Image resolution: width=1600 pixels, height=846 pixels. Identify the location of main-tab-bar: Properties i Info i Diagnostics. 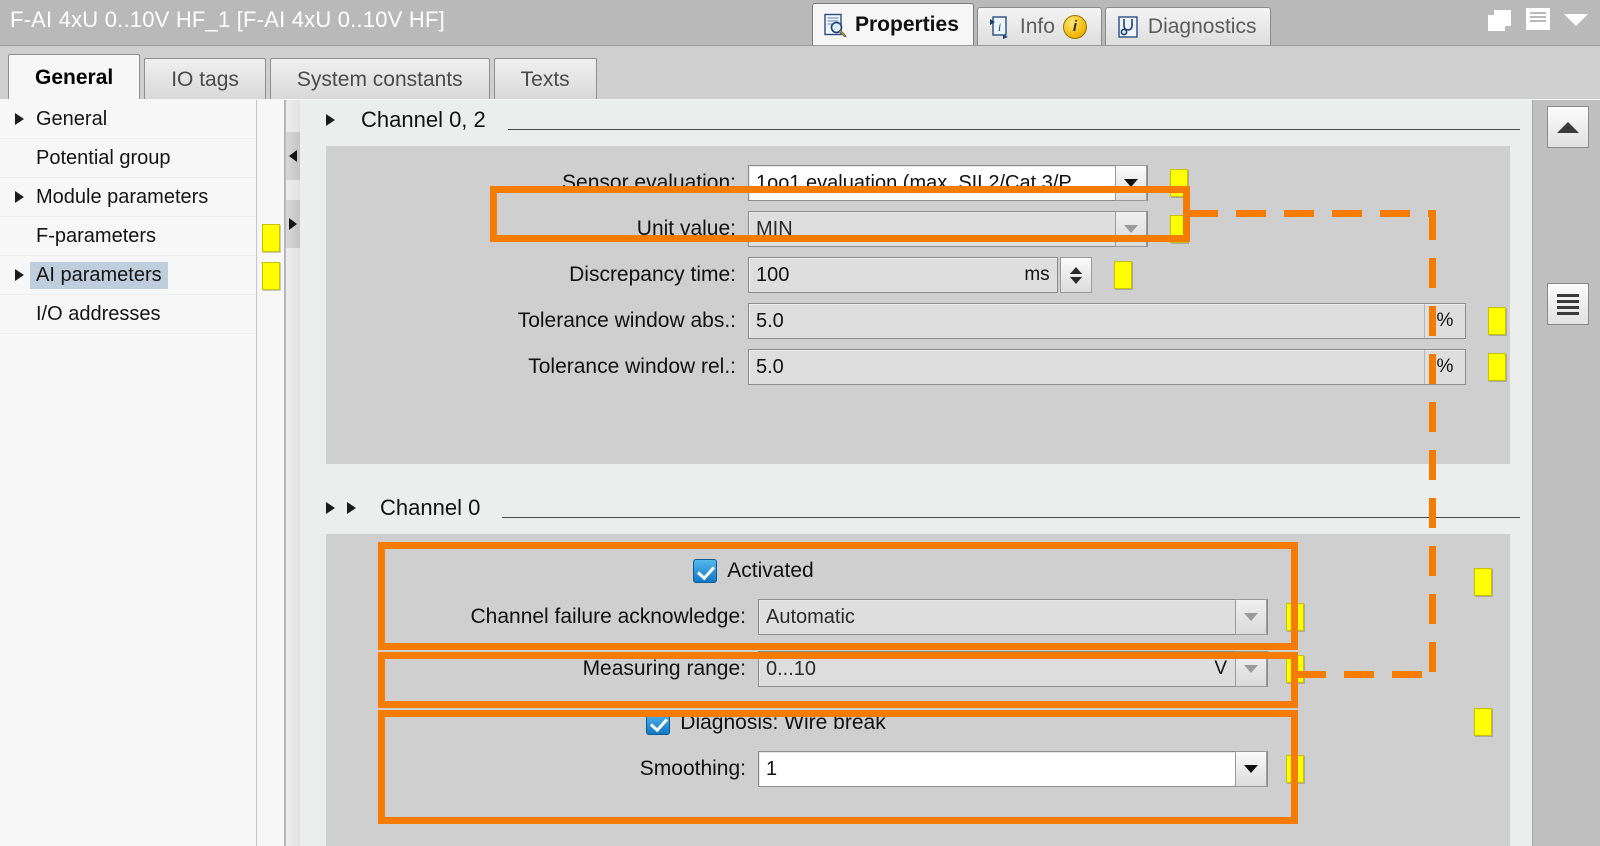
(1043, 24).